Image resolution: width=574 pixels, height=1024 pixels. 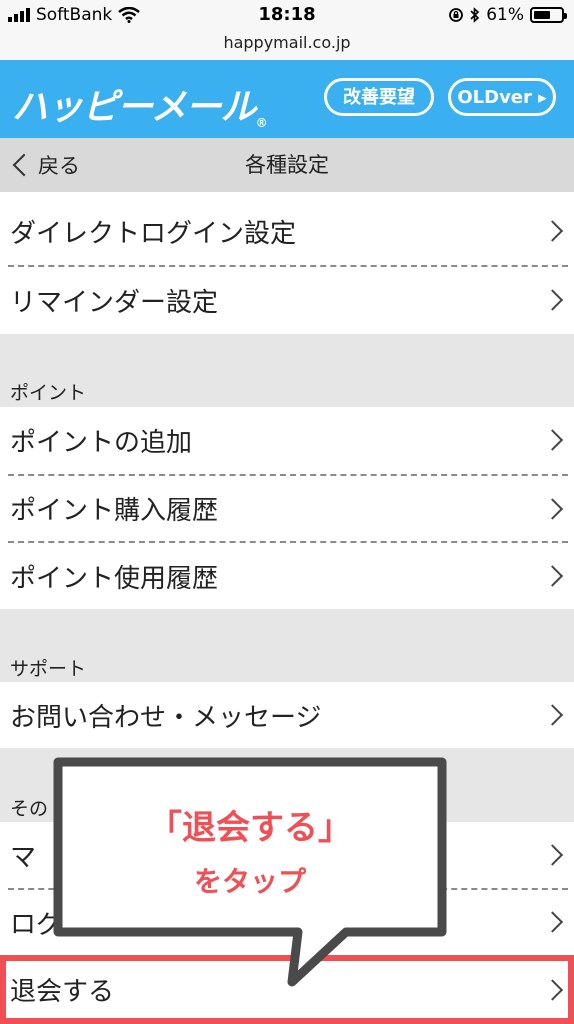 I want to click on nav-bar: 各種設定 戻る, so click(x=287, y=165).